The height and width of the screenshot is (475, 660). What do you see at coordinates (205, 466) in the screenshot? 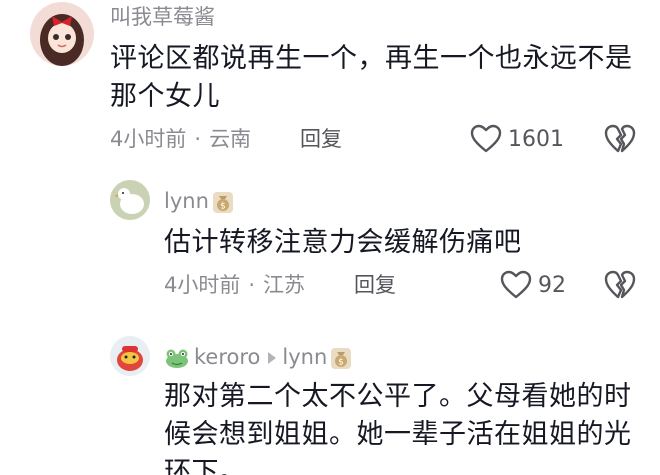
I see `comment-text-line: 环下。` at bounding box center [205, 466].